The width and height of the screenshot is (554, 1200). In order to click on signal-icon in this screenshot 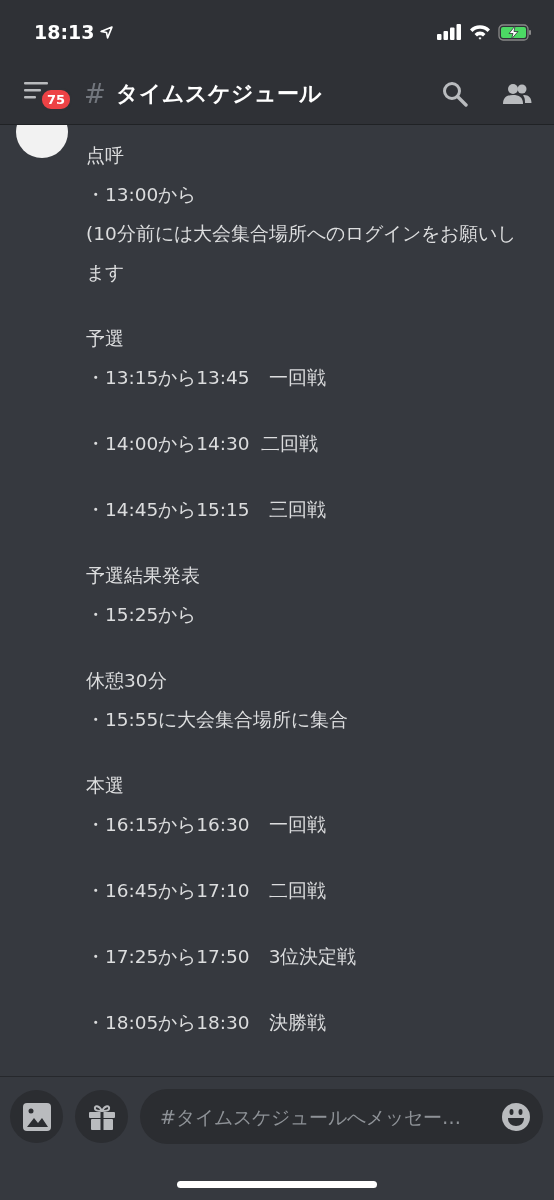, I will do `click(449, 32)`.